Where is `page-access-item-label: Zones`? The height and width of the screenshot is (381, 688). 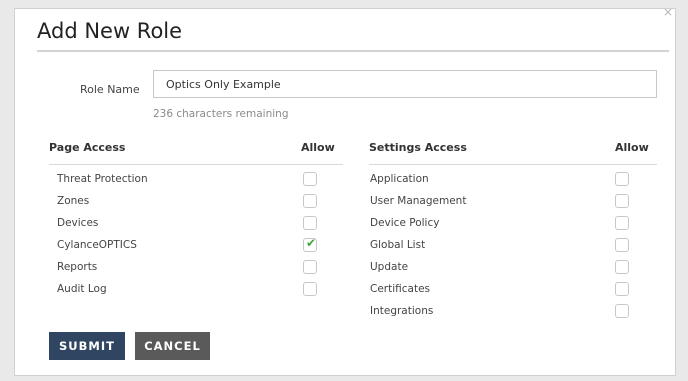 page-access-item-label: Zones is located at coordinates (73, 201).